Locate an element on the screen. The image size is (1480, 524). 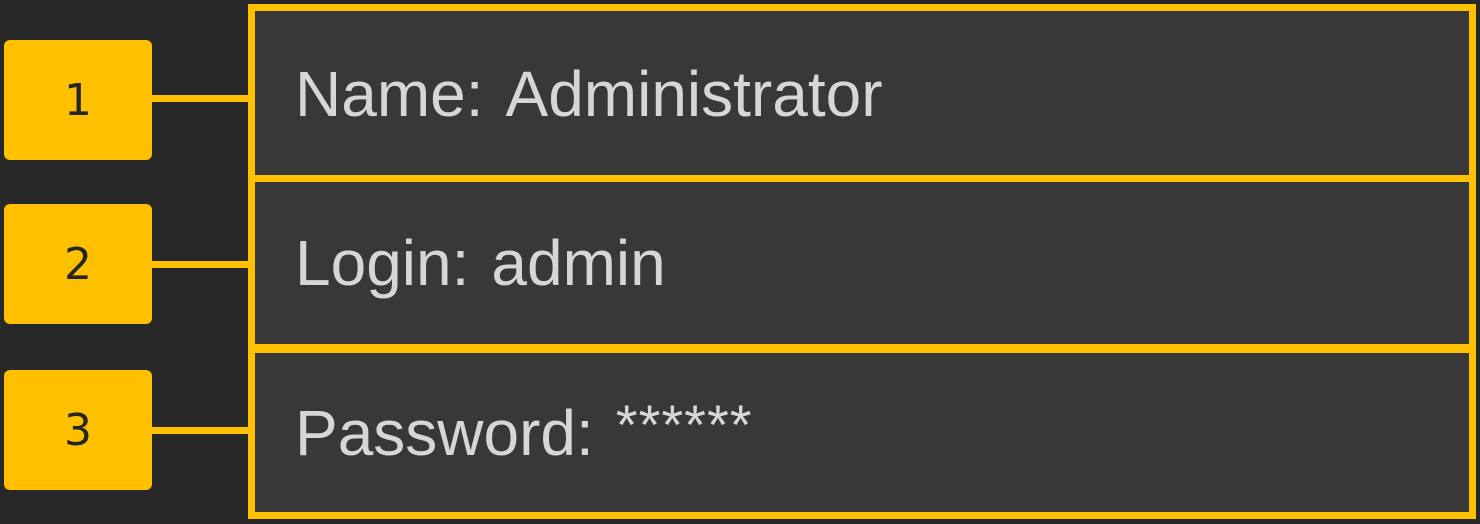
login-label: Login: is located at coordinates (382, 263).